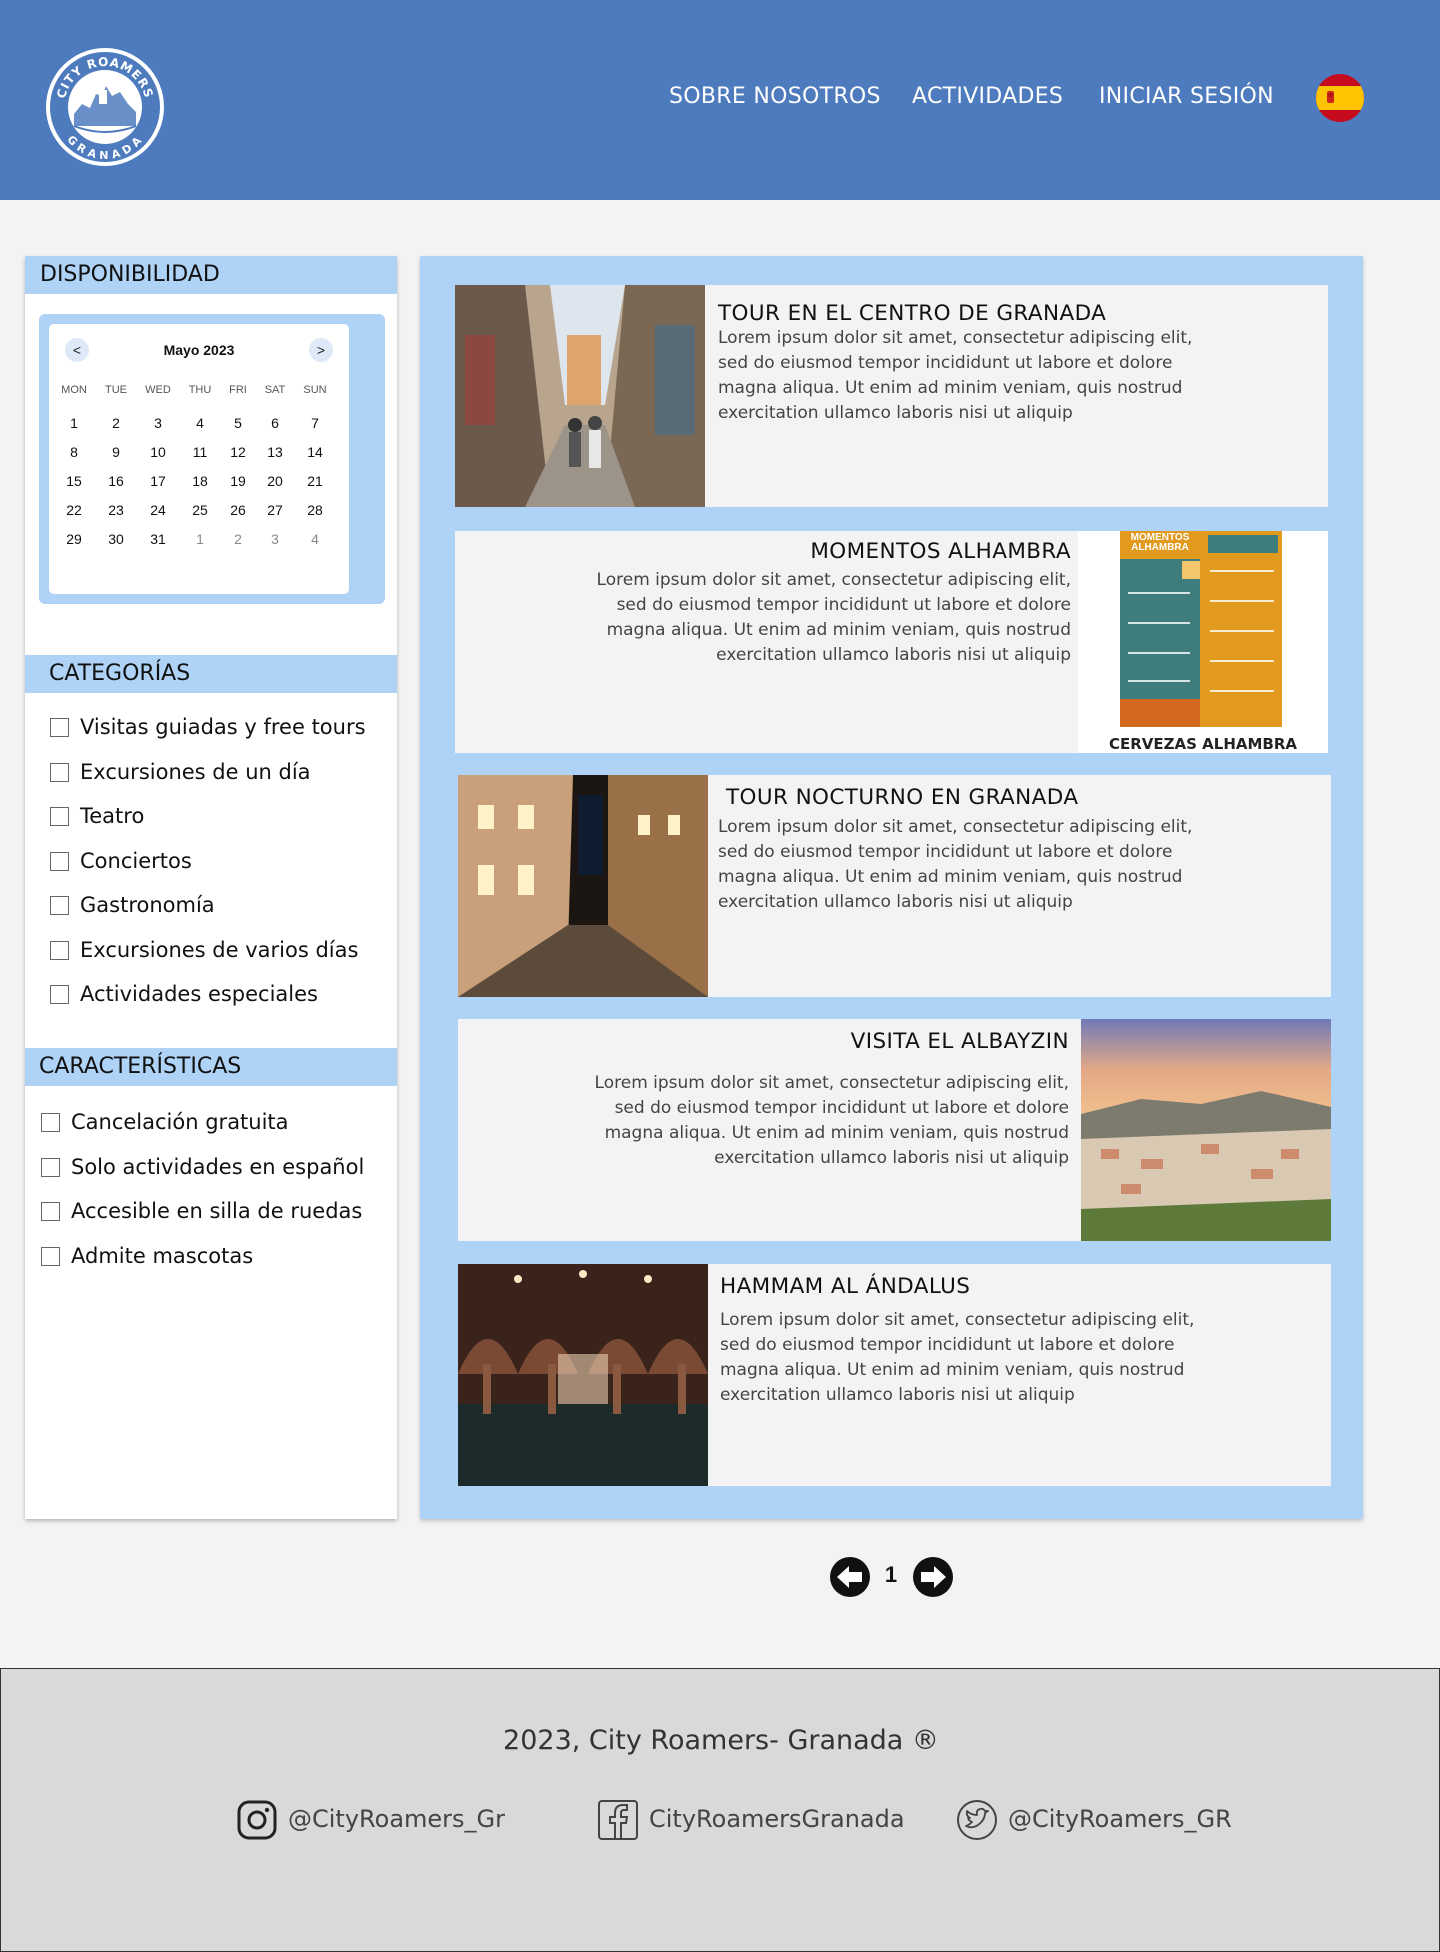  Describe the element at coordinates (223, 727) in the screenshot. I see `checkbox-label: Visitas guiadas y free tours` at that location.